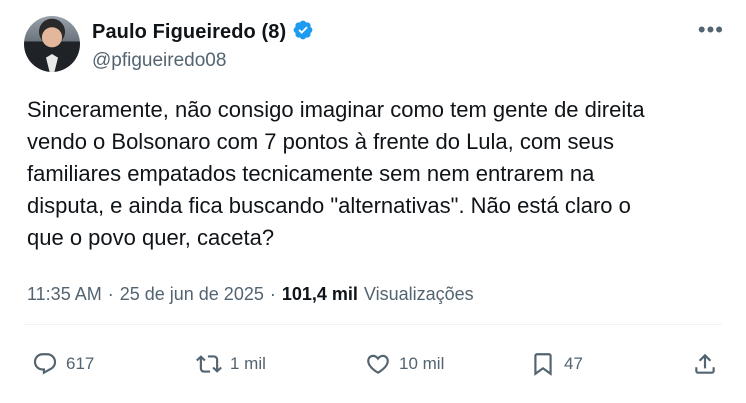  Describe the element at coordinates (52, 44) in the screenshot. I see `avatar` at that location.